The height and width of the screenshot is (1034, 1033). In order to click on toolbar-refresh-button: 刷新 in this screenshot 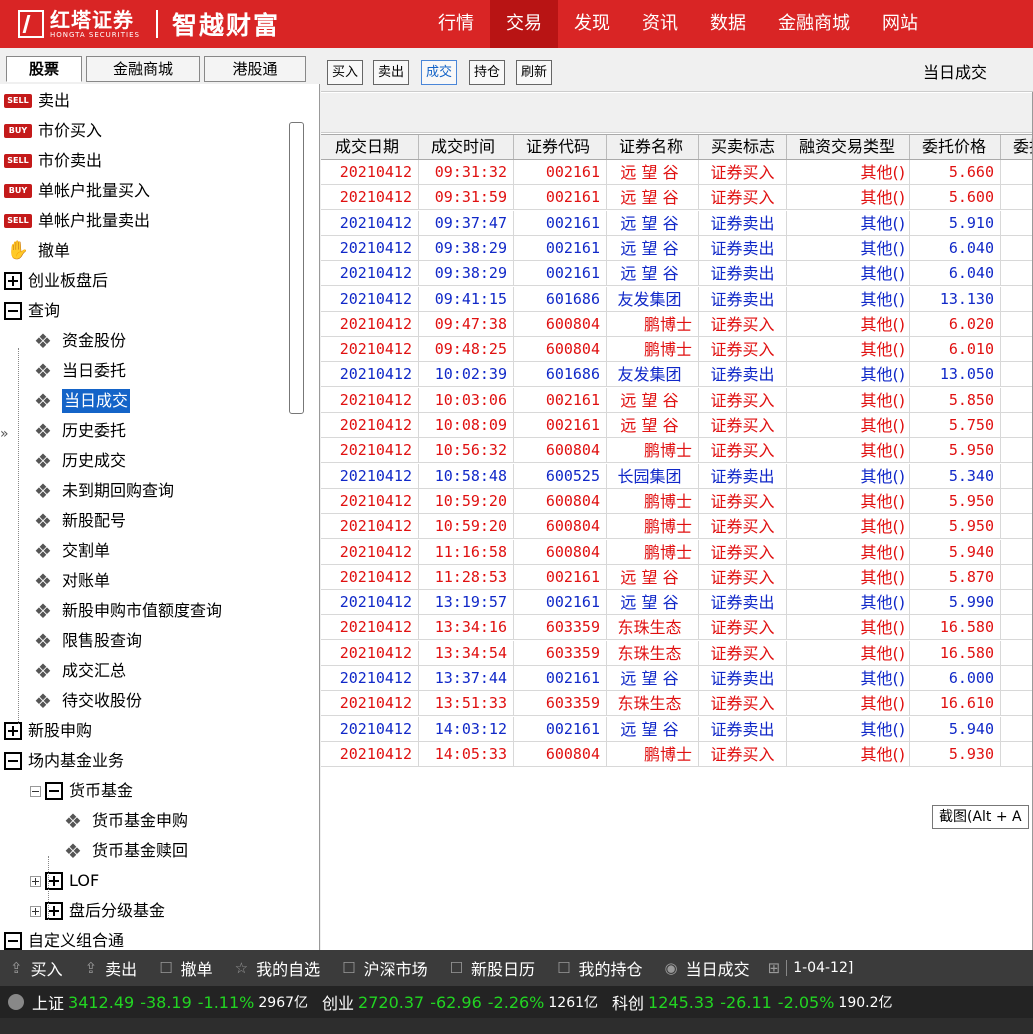, I will do `click(534, 72)`.